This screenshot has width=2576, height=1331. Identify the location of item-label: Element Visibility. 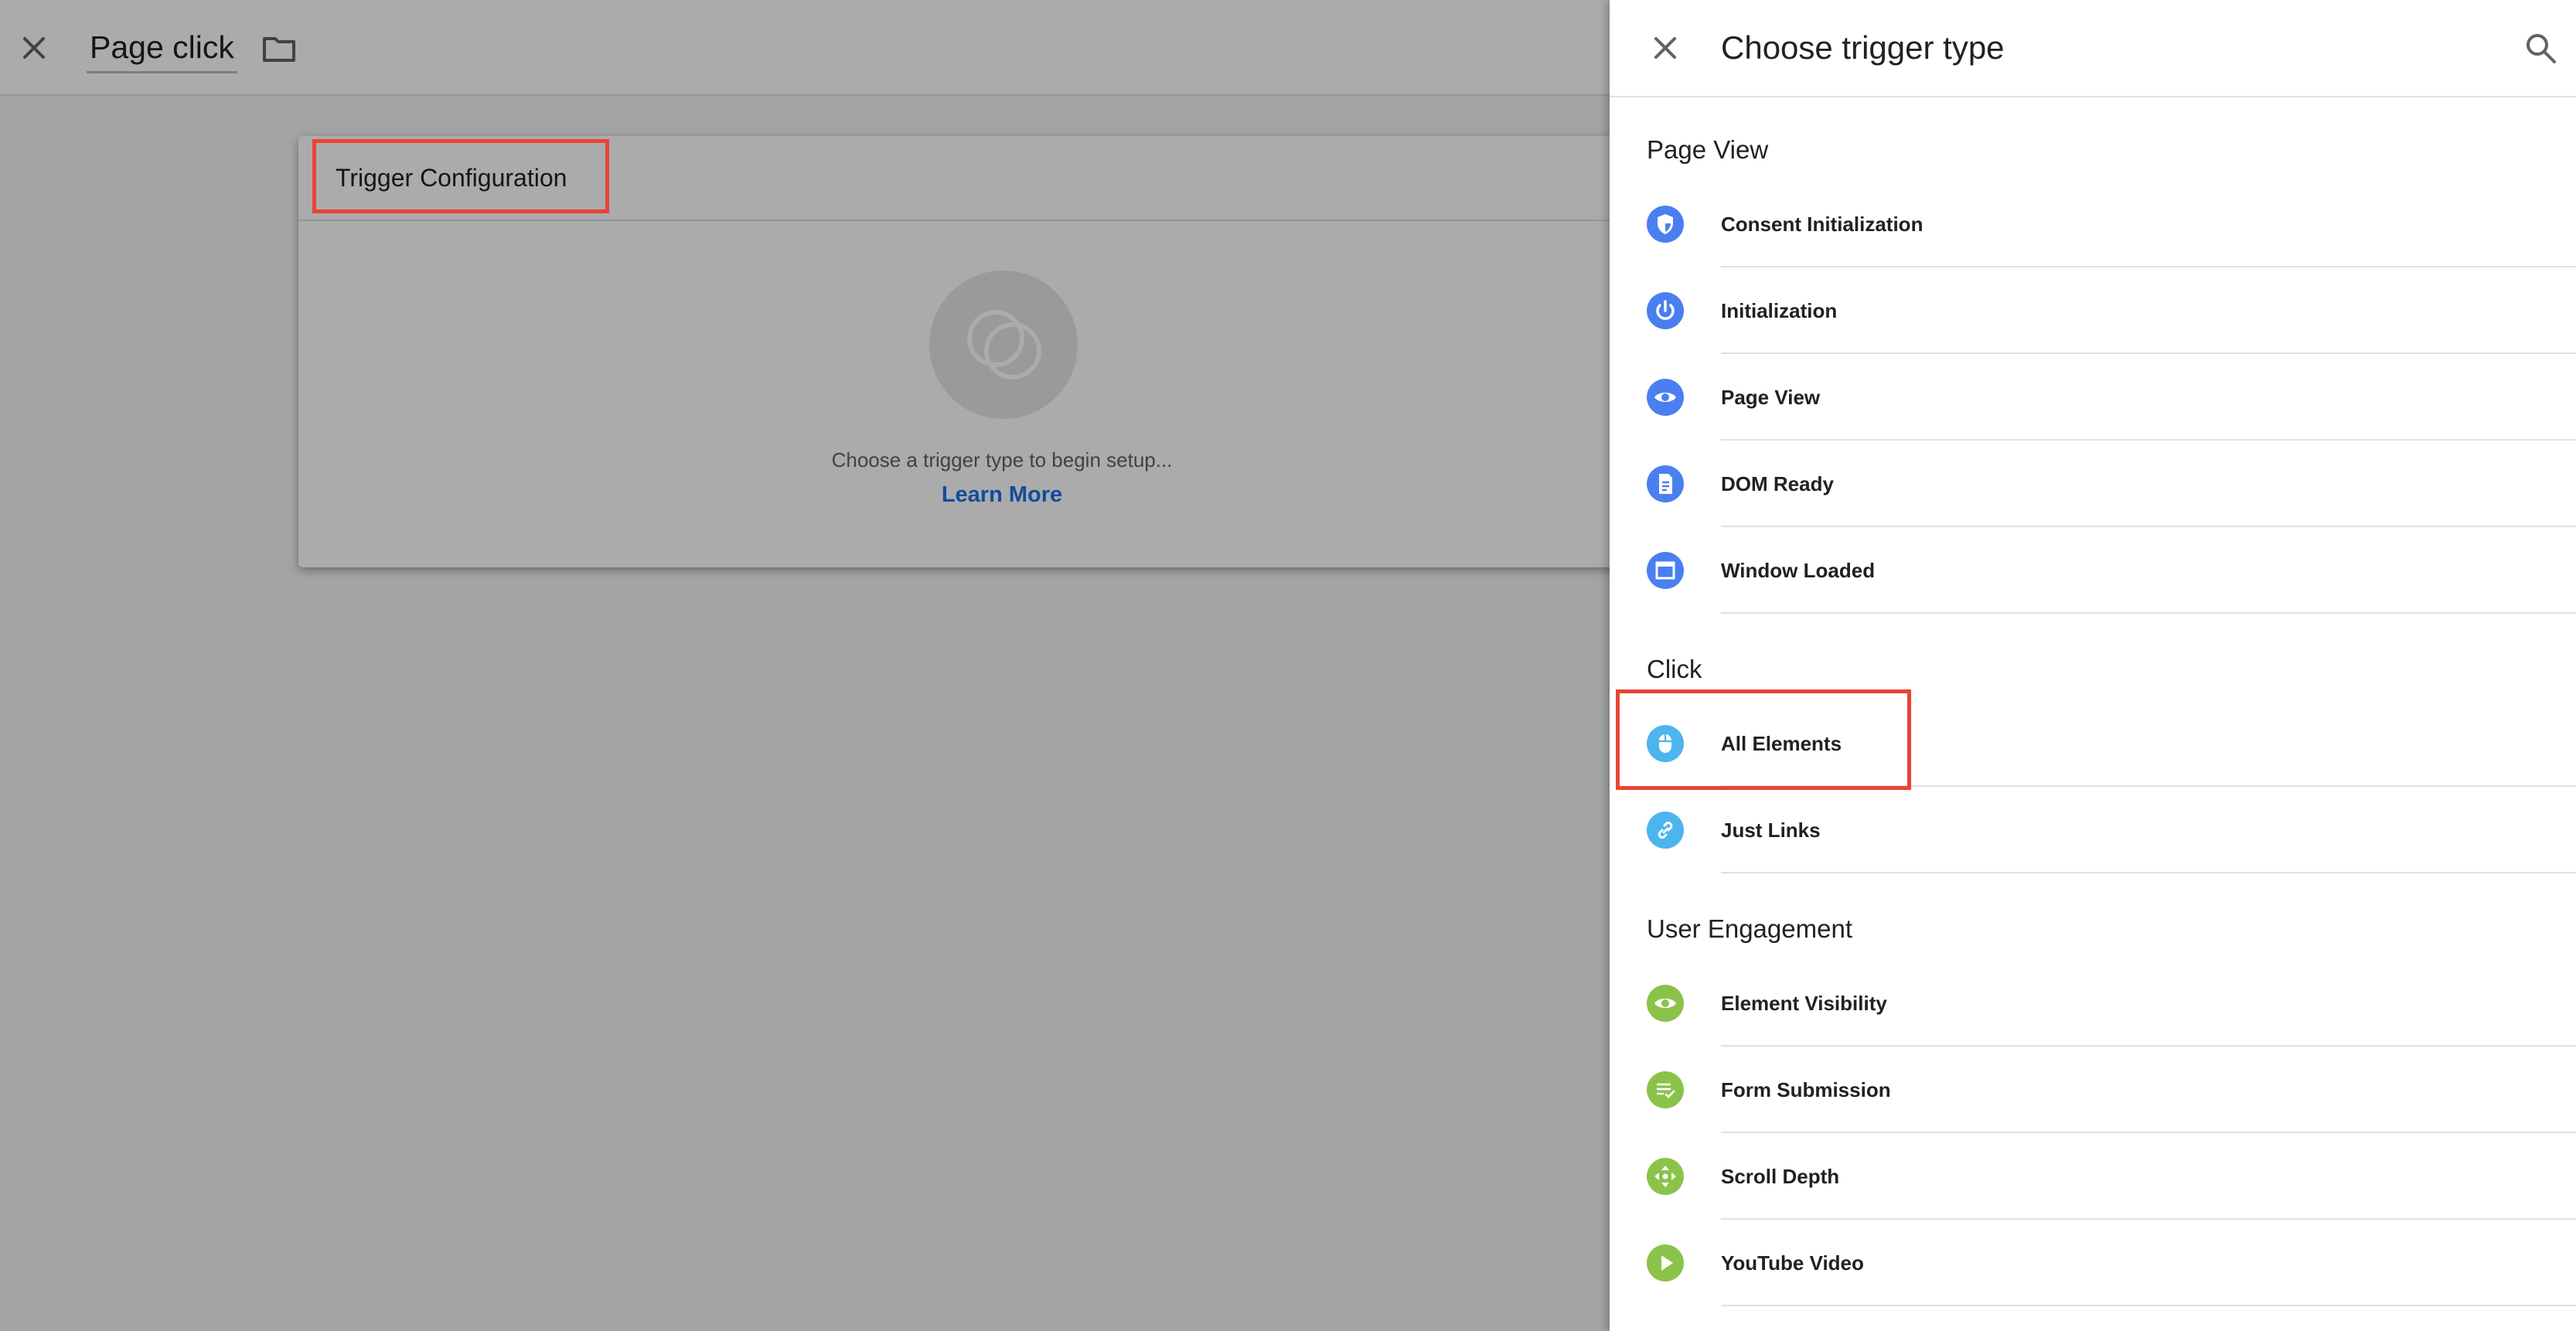
(1804, 1003).